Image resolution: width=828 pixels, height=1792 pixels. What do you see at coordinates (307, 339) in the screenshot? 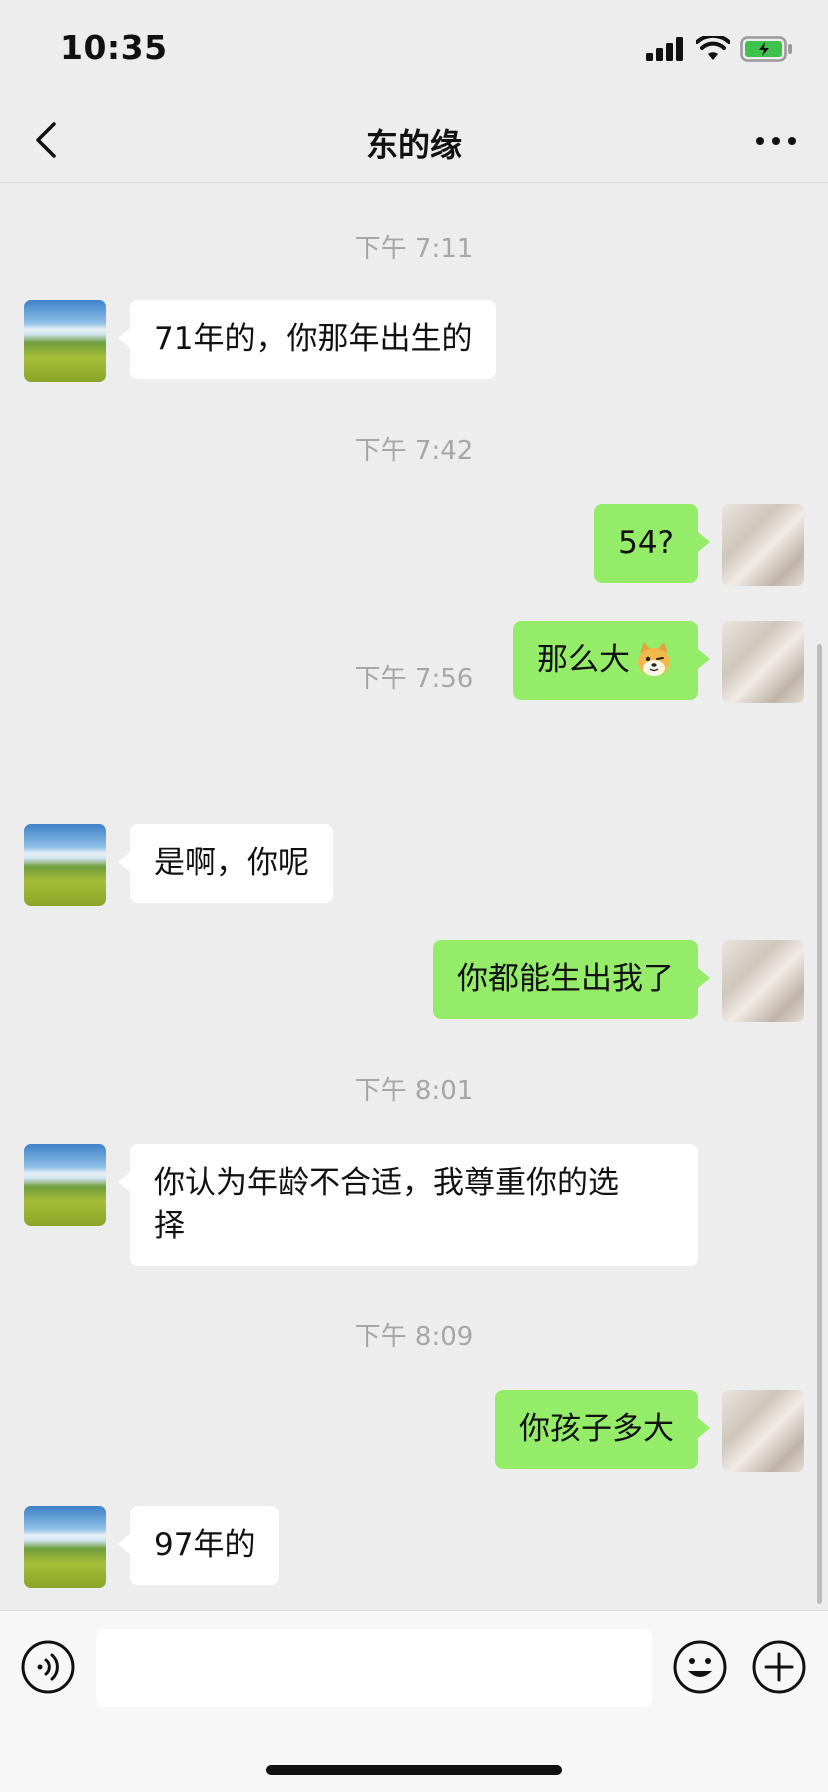
I see `incoming-message: 71年的，你那年出生的` at bounding box center [307, 339].